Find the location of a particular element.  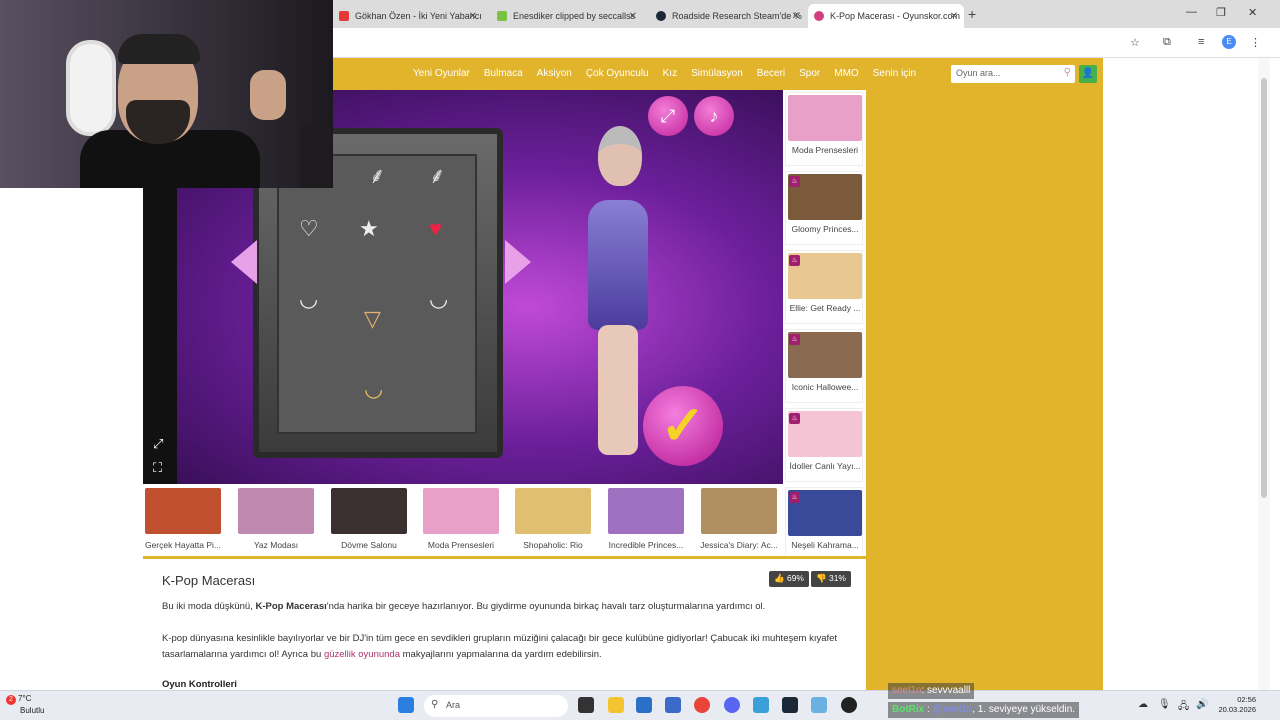

youtube-icon is located at coordinates (344, 16).